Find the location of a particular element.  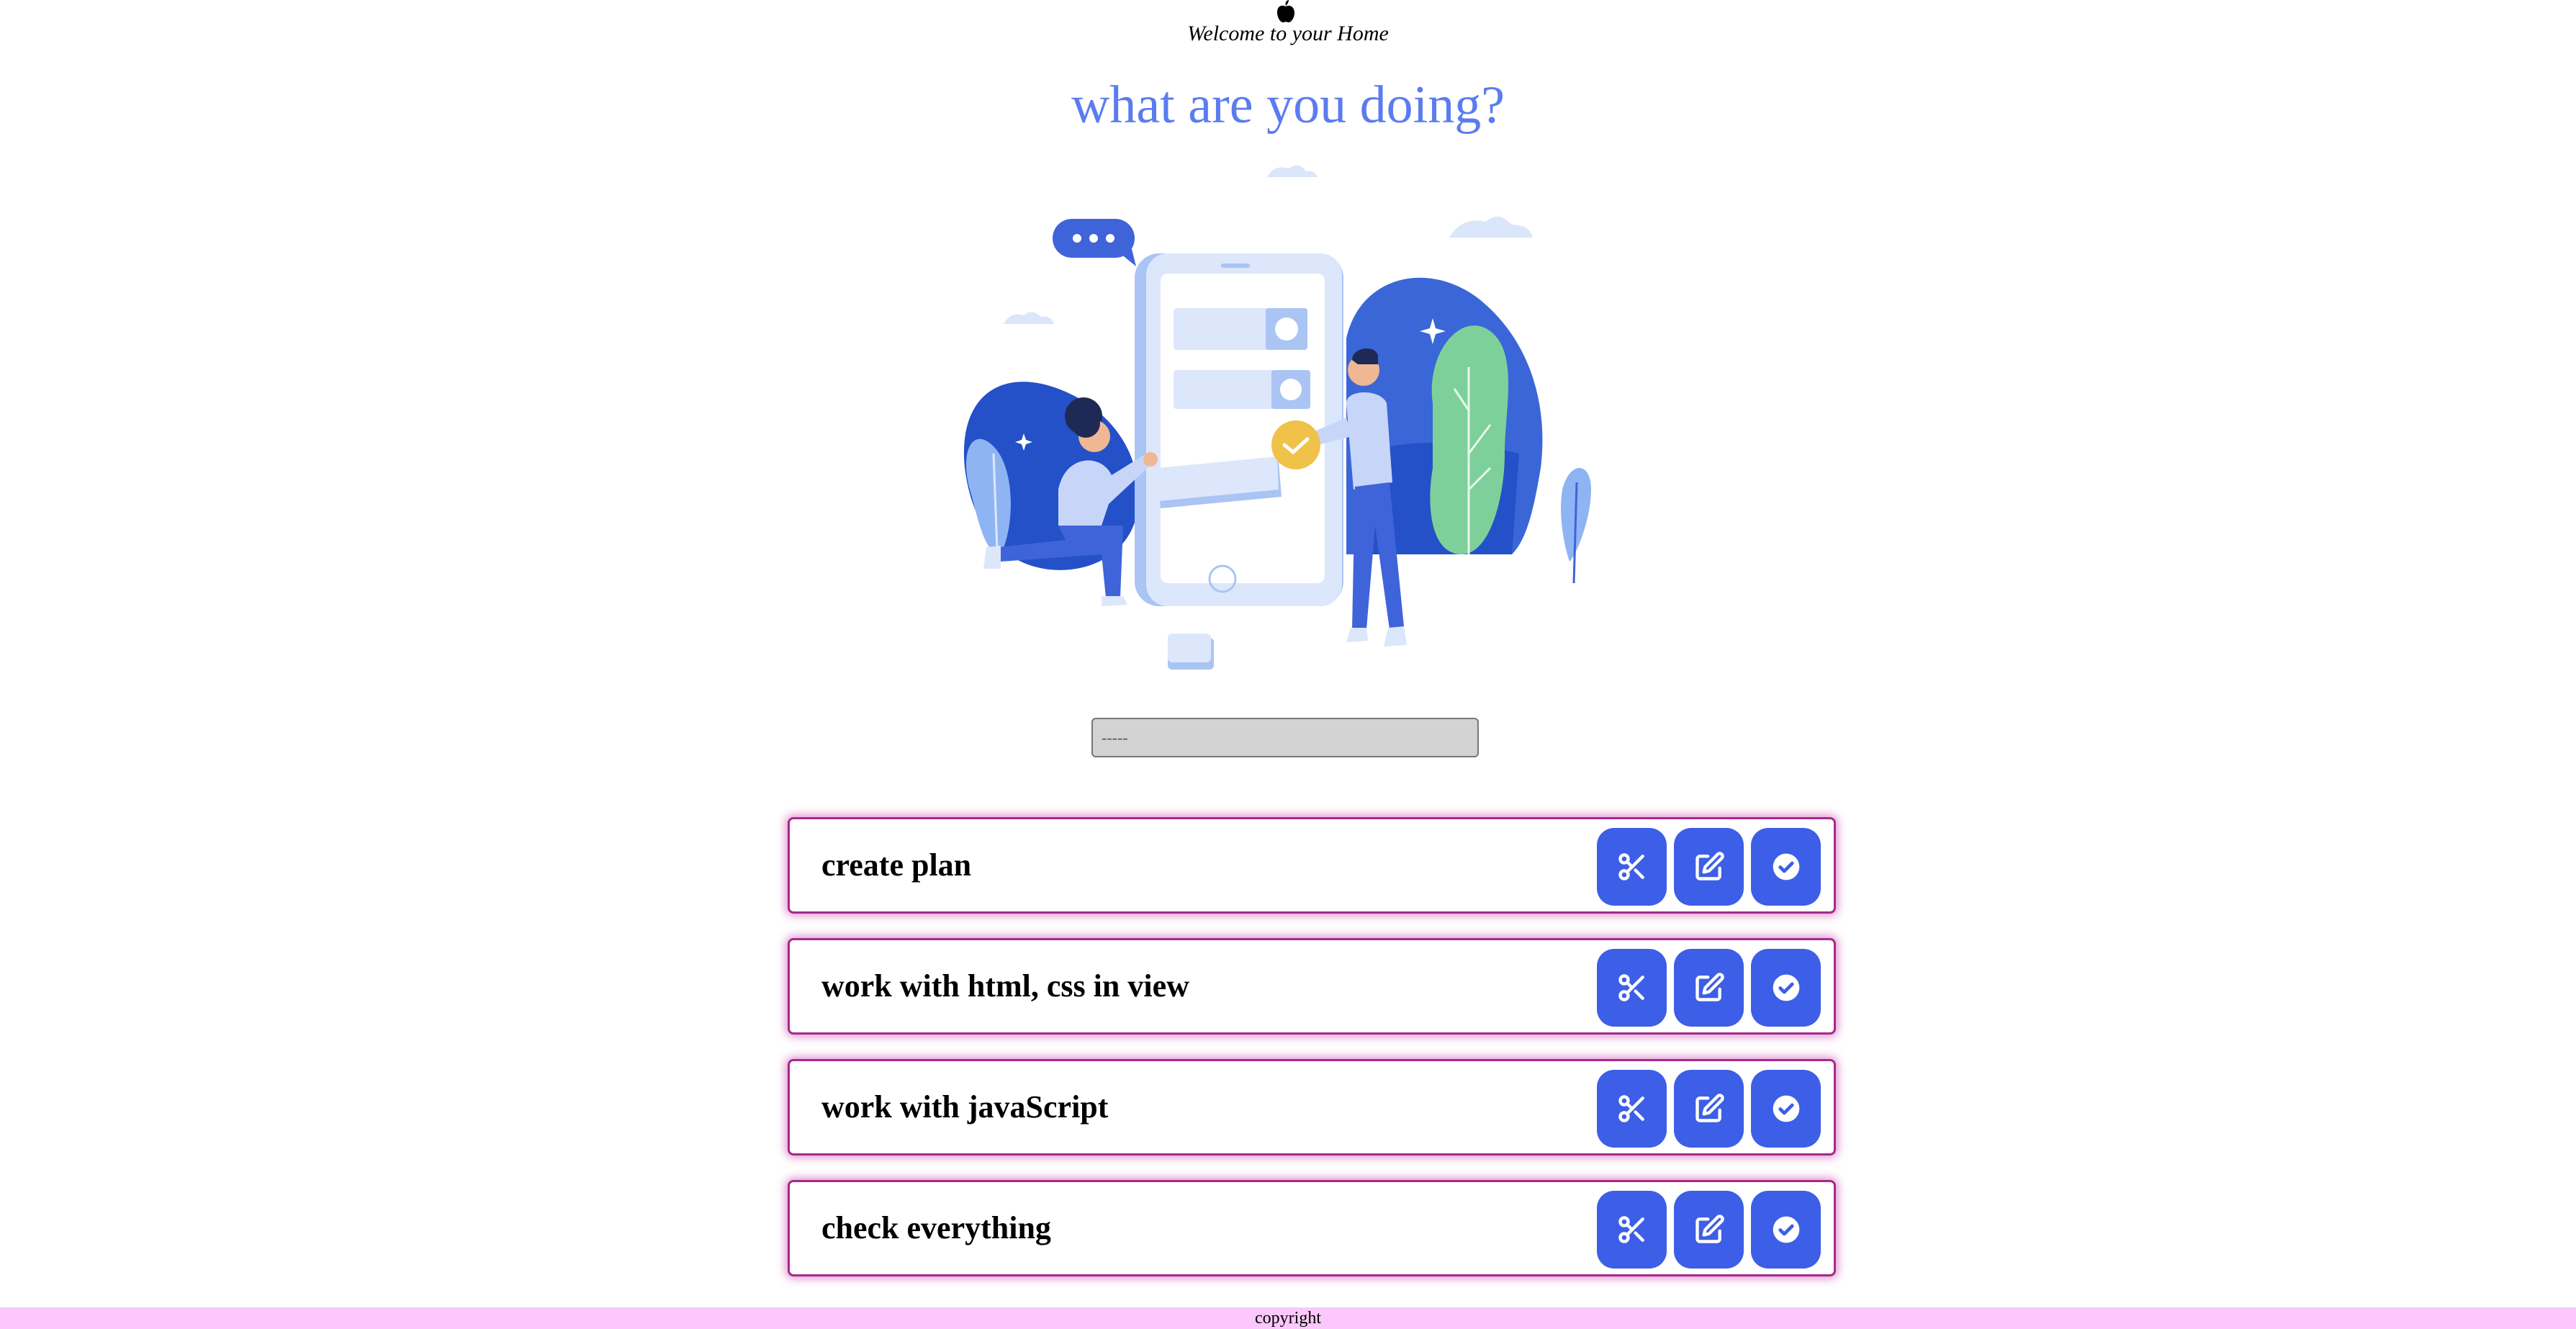

todo-text: work with html, css in view is located at coordinates (1005, 986).